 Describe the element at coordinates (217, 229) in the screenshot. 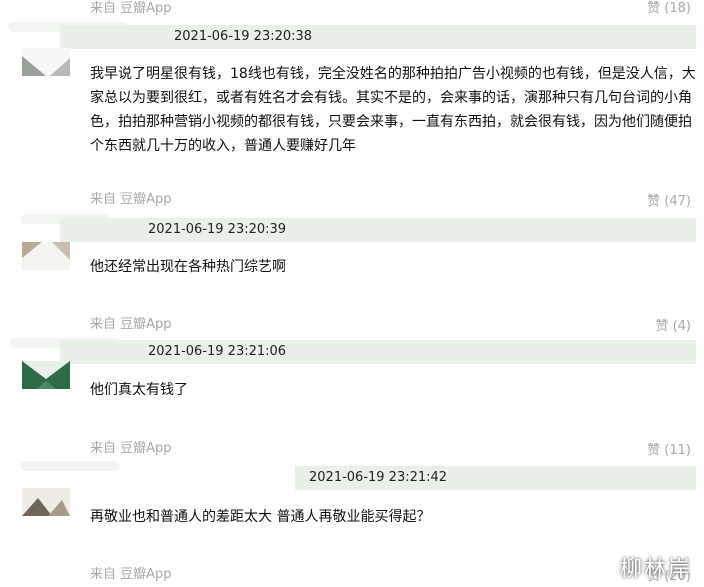

I see `comment-timestamp: 2021-06-19 23:20:39` at that location.